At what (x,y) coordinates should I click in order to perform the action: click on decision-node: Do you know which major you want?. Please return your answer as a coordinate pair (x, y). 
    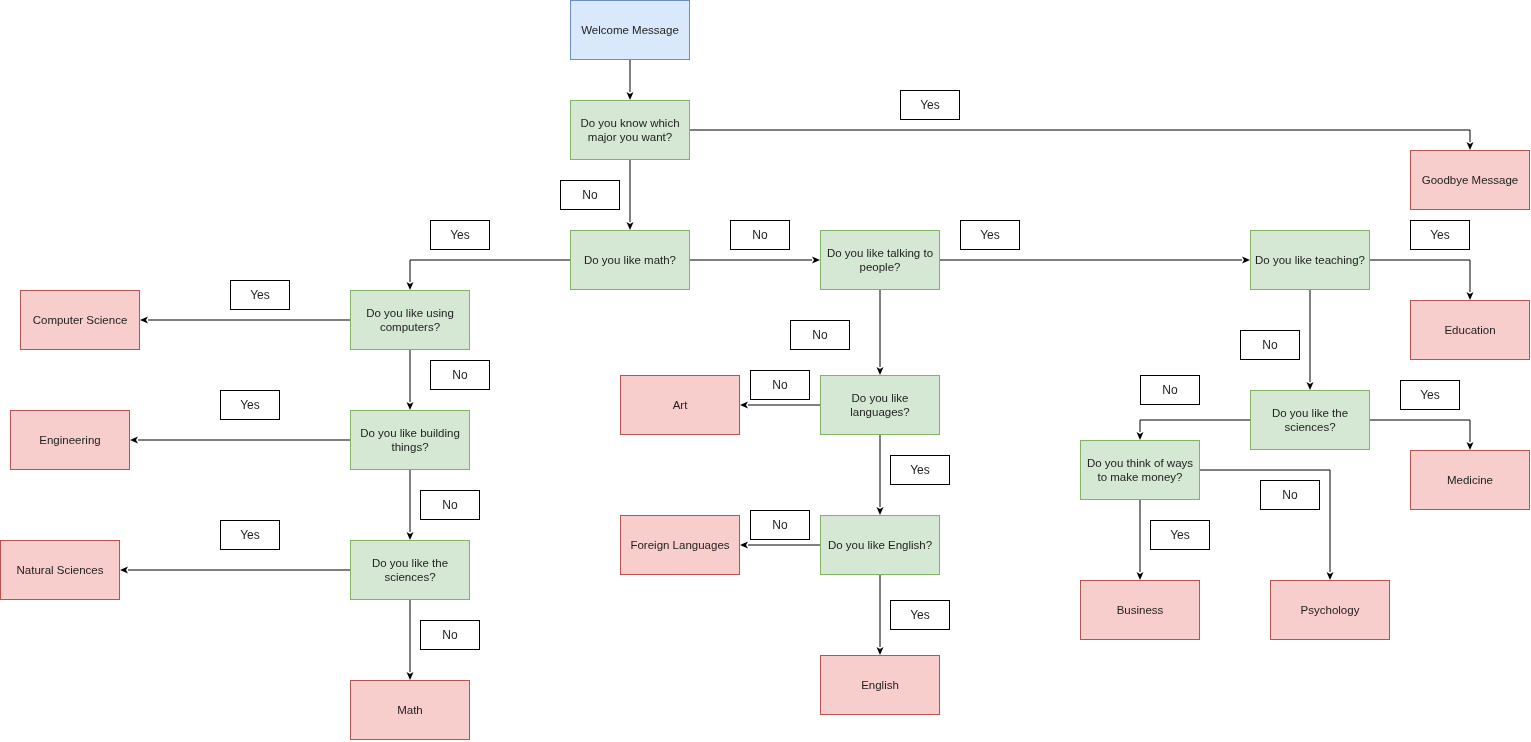
    Looking at the image, I should click on (630, 130).